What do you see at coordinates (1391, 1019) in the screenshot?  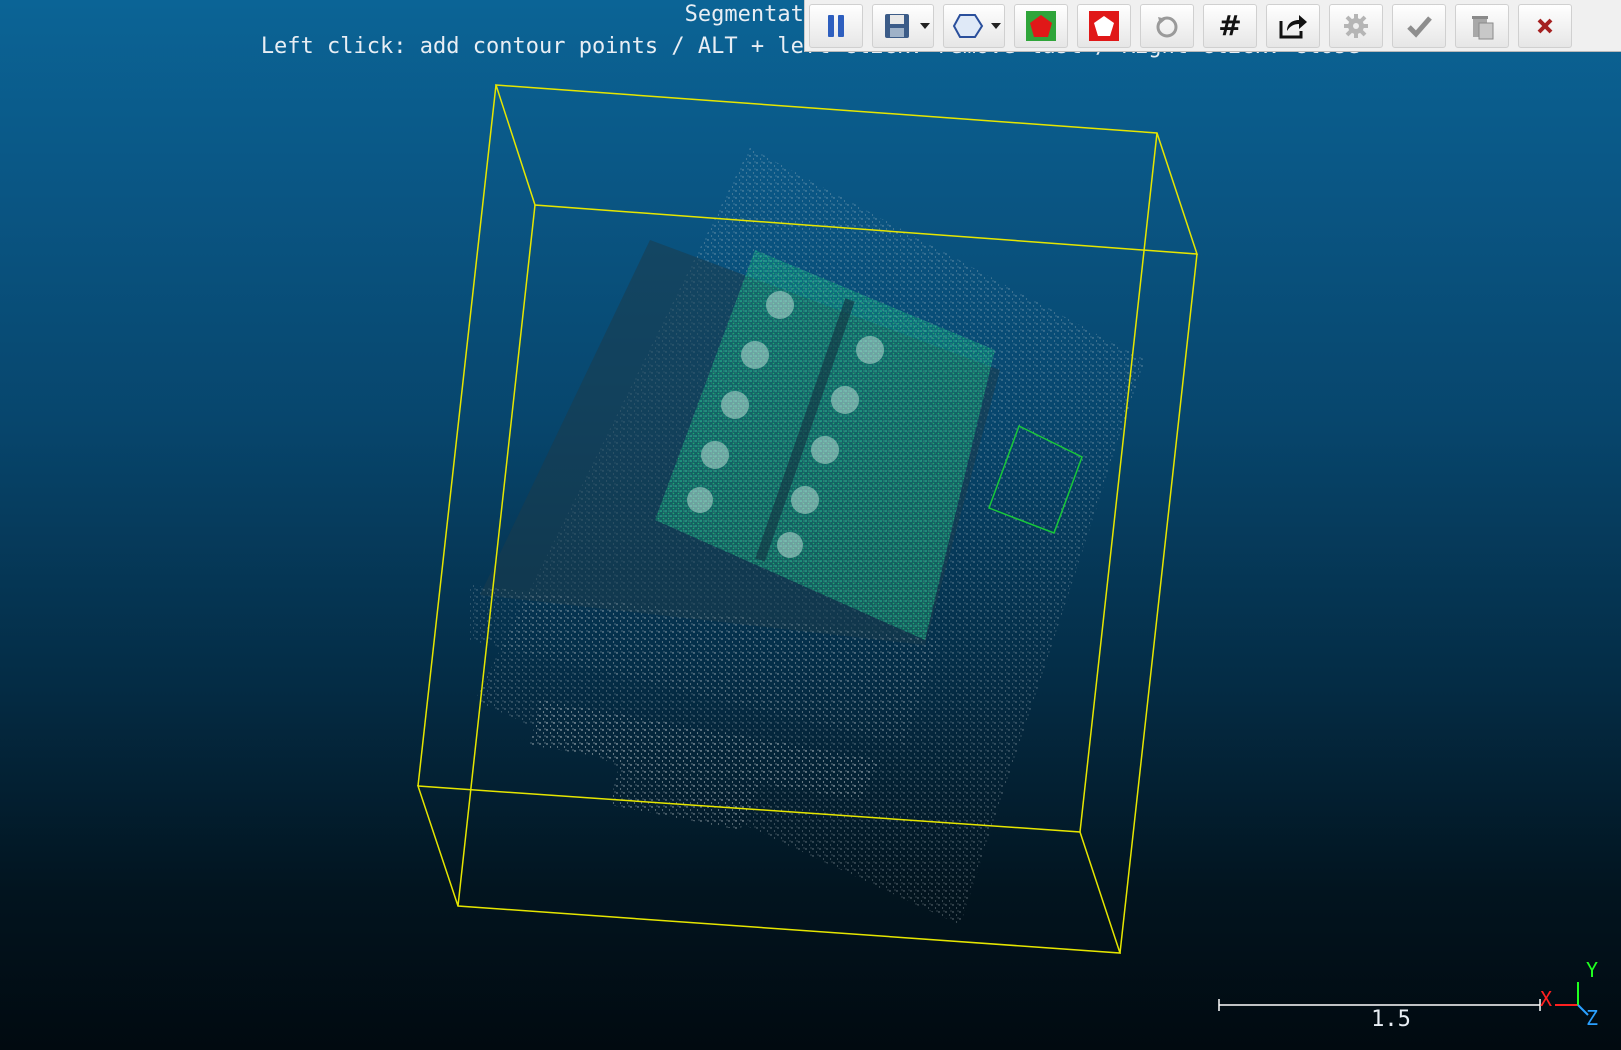 I see `scale-bar-label: 1.5` at bounding box center [1391, 1019].